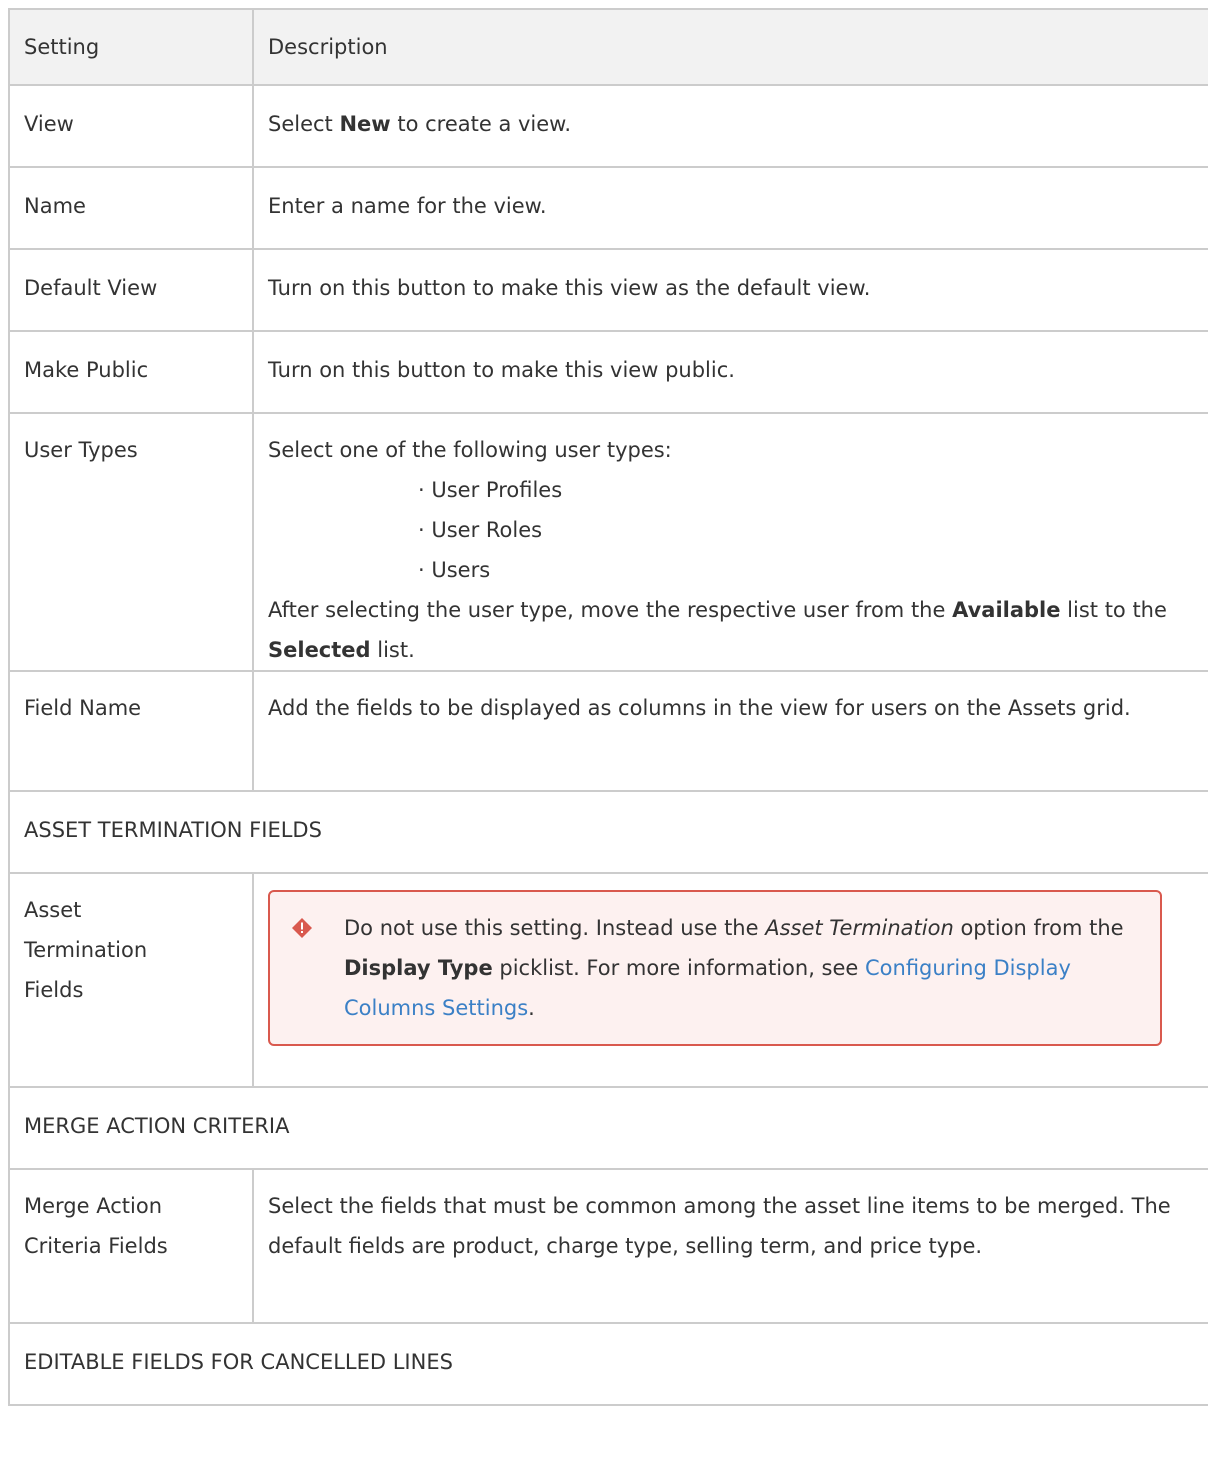 The height and width of the screenshot is (1477, 1208). What do you see at coordinates (813, 530) in the screenshot?
I see `list-item: User Roles` at bounding box center [813, 530].